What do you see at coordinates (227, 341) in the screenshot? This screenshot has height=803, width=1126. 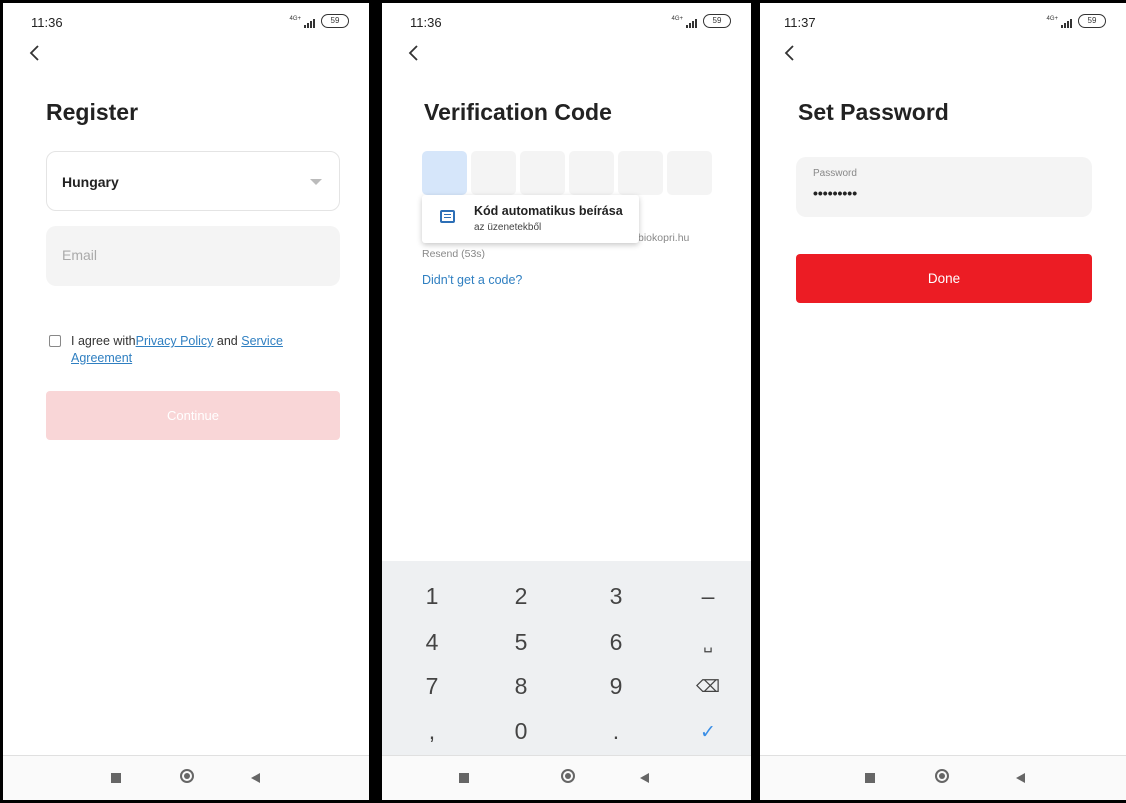 I see `agree-and: and` at bounding box center [227, 341].